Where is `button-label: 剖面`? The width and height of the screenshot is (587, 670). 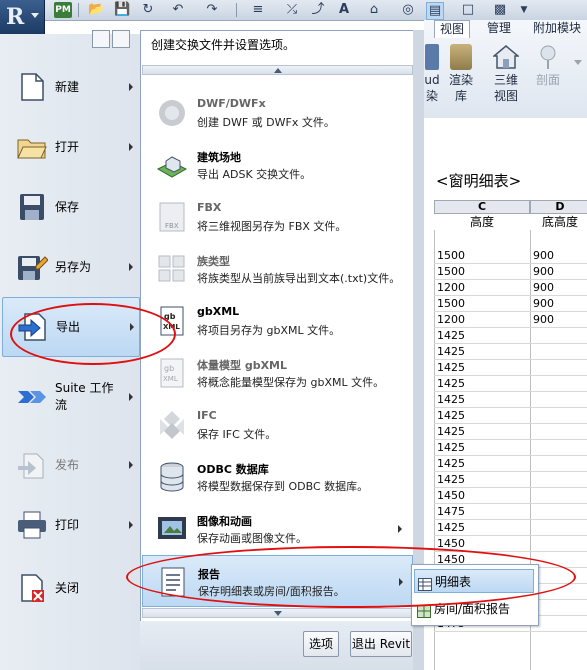 button-label: 剖面 is located at coordinates (547, 80).